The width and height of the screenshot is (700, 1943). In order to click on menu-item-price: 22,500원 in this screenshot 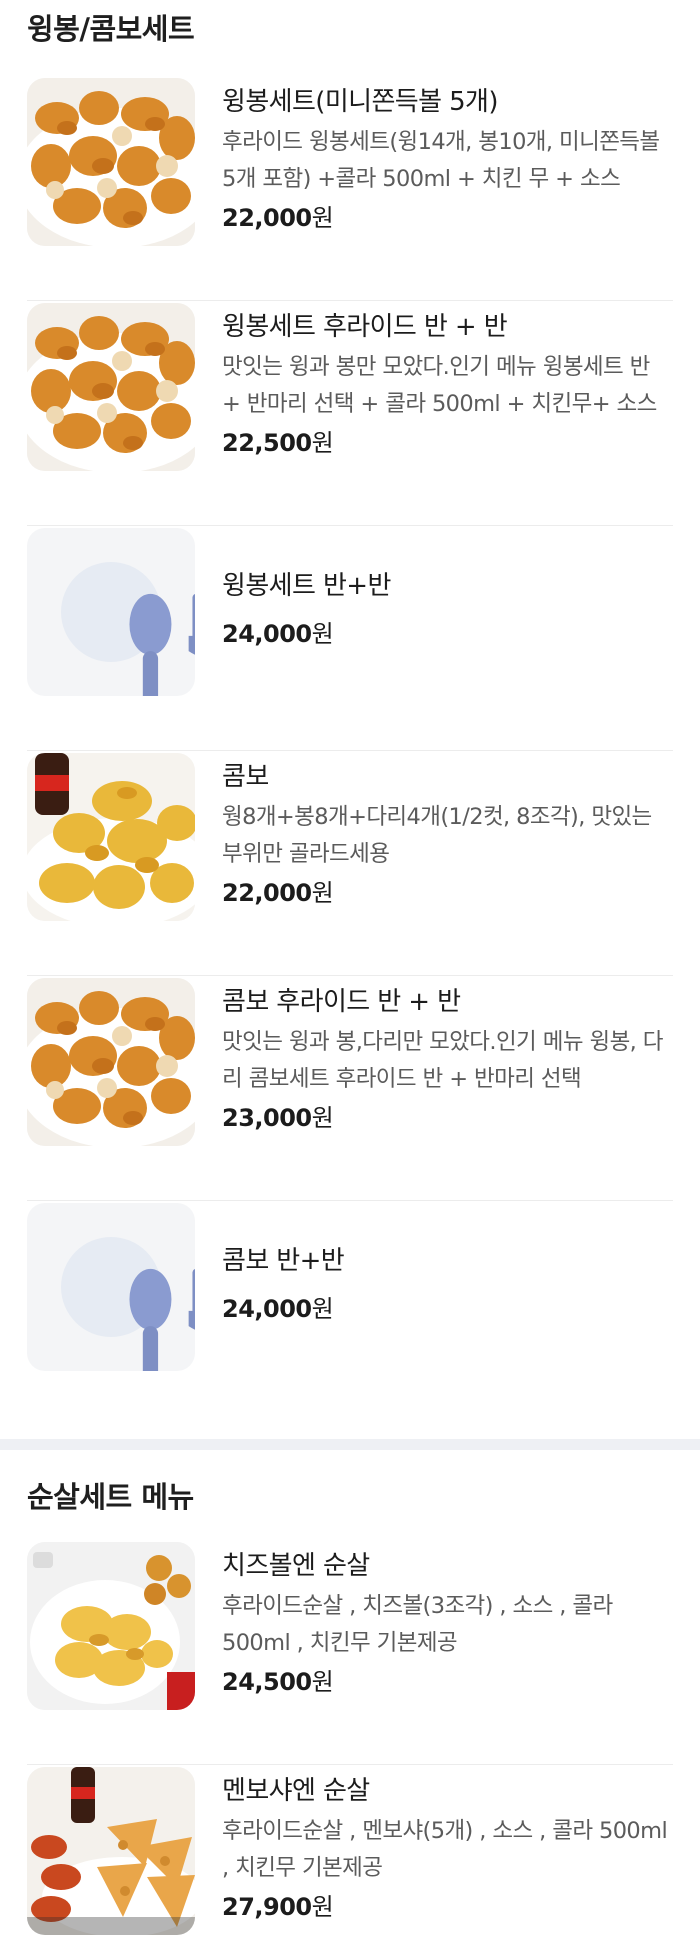, I will do `click(447, 443)`.